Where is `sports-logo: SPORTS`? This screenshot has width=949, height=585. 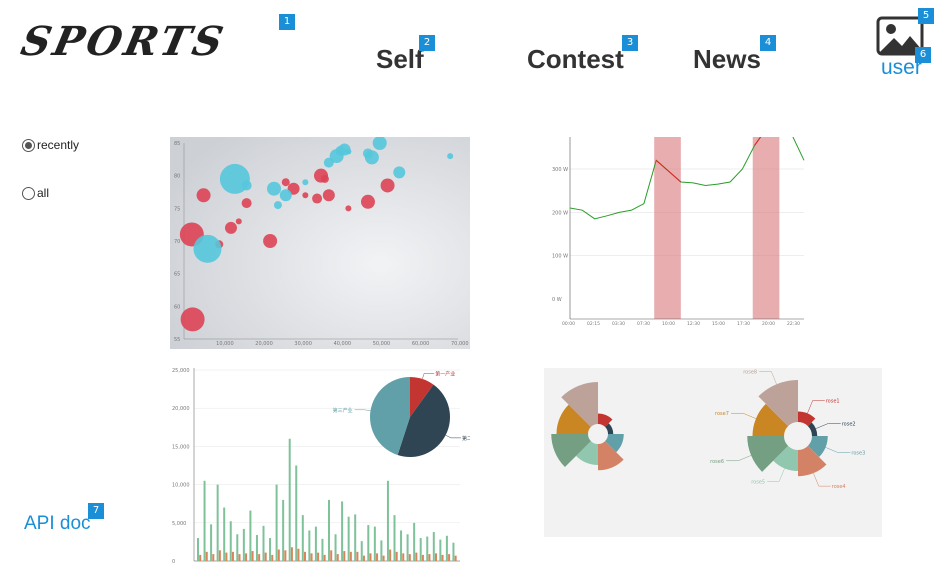
sports-logo: SPORTS is located at coordinates (123, 41).